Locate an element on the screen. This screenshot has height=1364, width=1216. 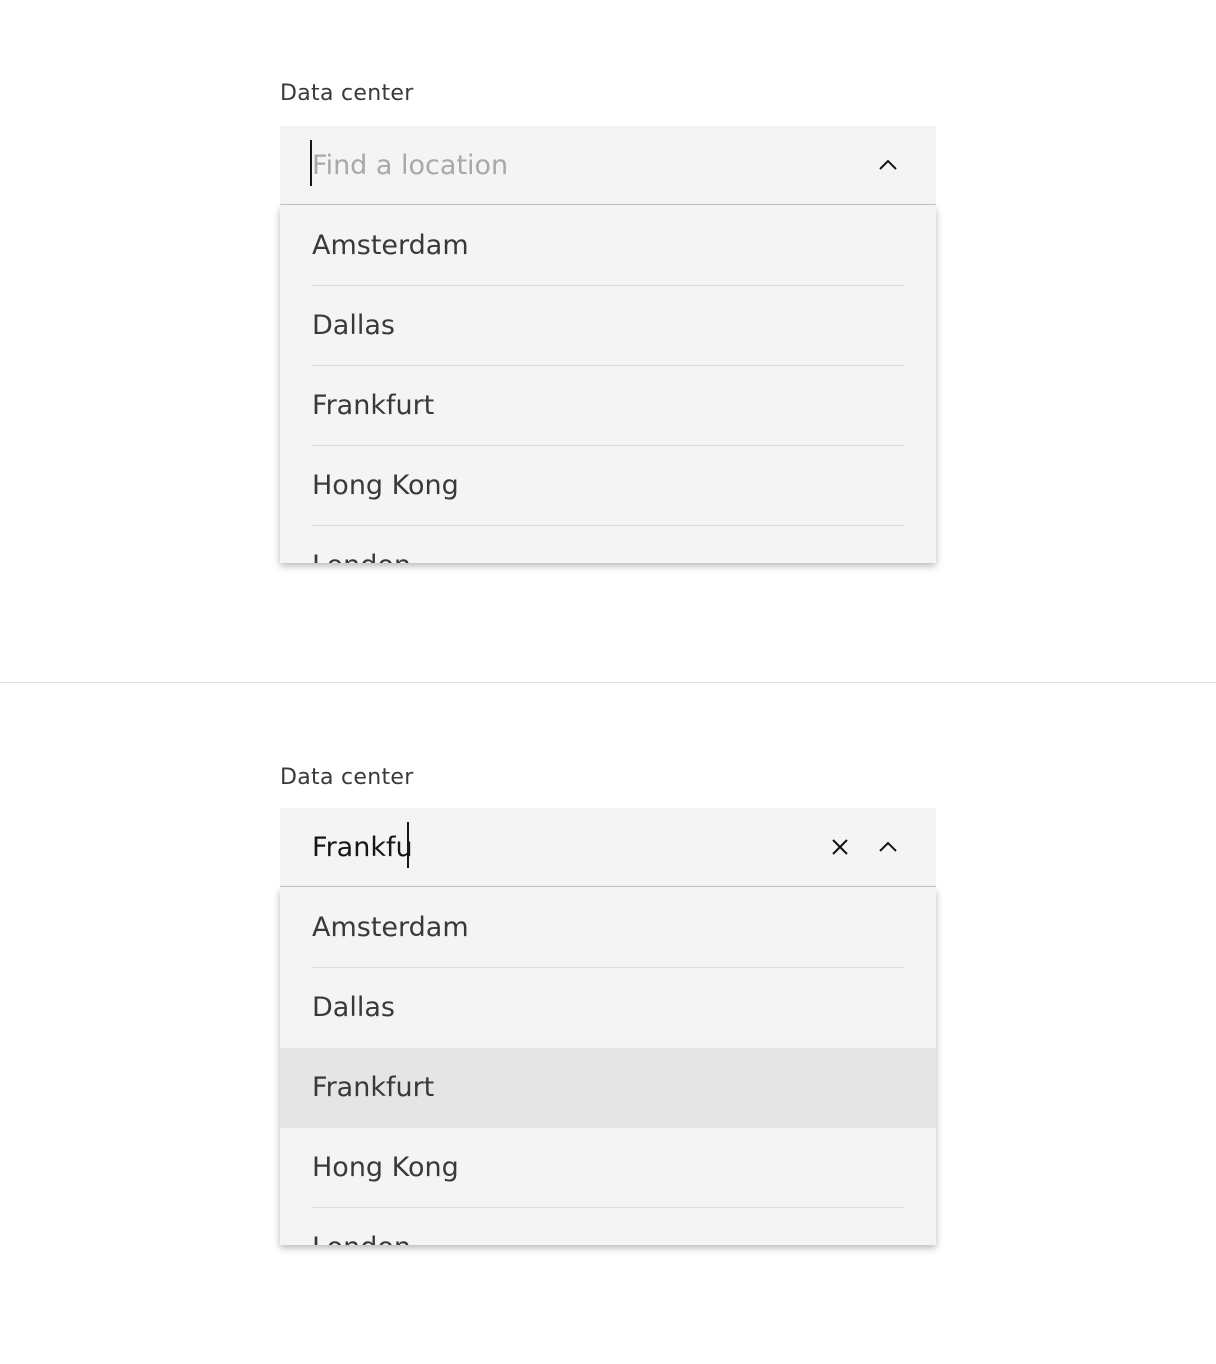
close-icon is located at coordinates (840, 847).